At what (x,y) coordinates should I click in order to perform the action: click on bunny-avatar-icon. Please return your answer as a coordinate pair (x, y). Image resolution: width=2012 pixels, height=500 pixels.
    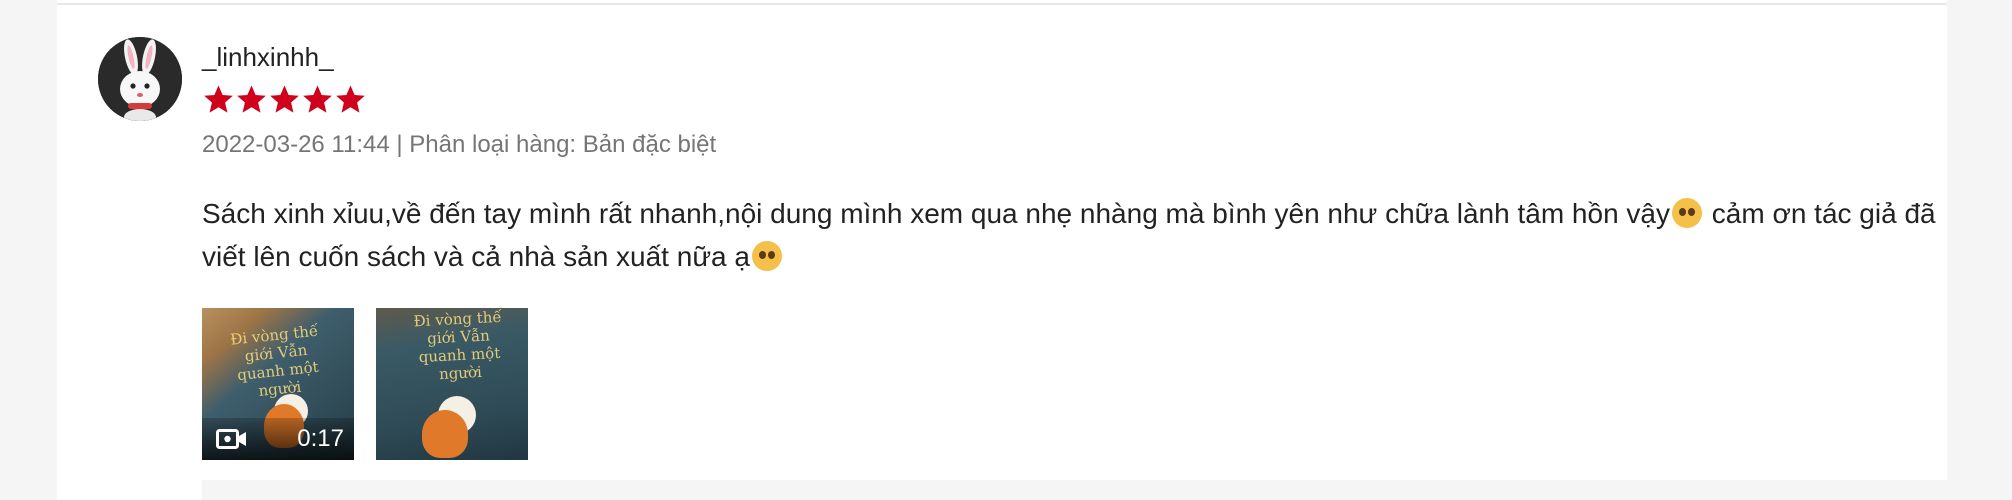
    Looking at the image, I should click on (140, 79).